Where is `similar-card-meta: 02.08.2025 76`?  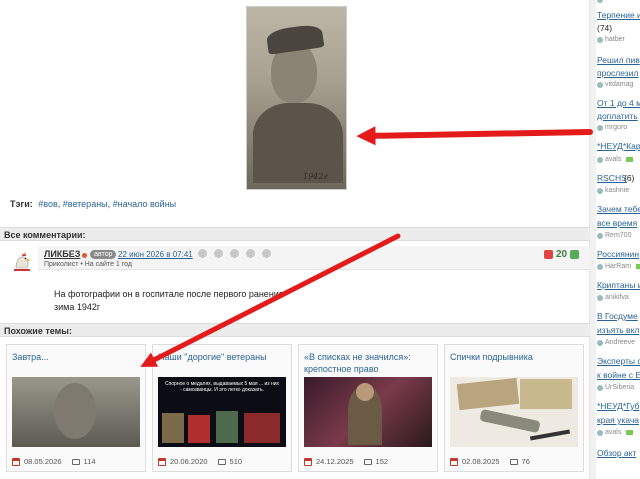
similar-card-meta: 02.08.2025 76 is located at coordinates (490, 461).